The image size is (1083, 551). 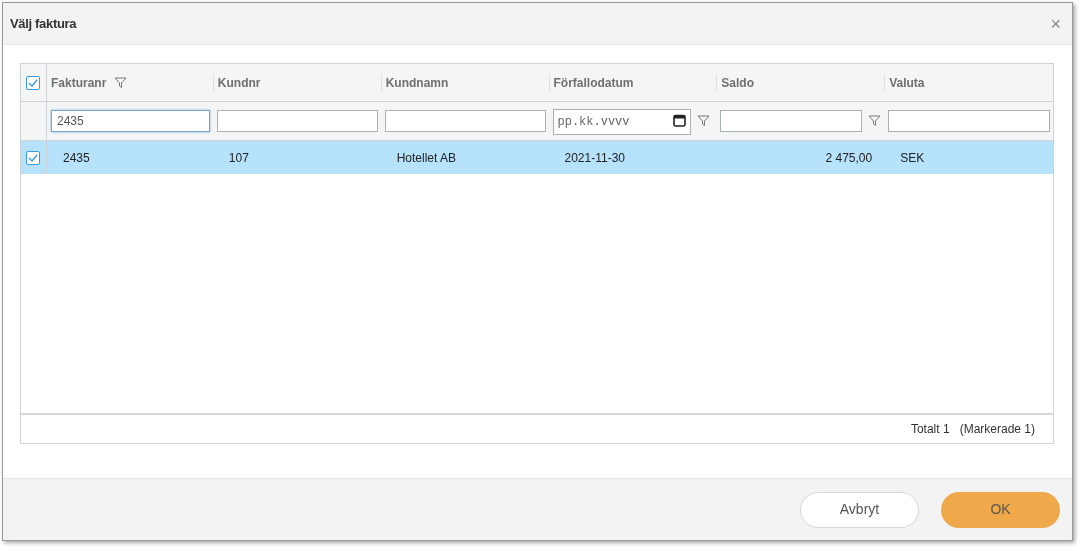 I want to click on ok-button: OK, so click(x=1000, y=509).